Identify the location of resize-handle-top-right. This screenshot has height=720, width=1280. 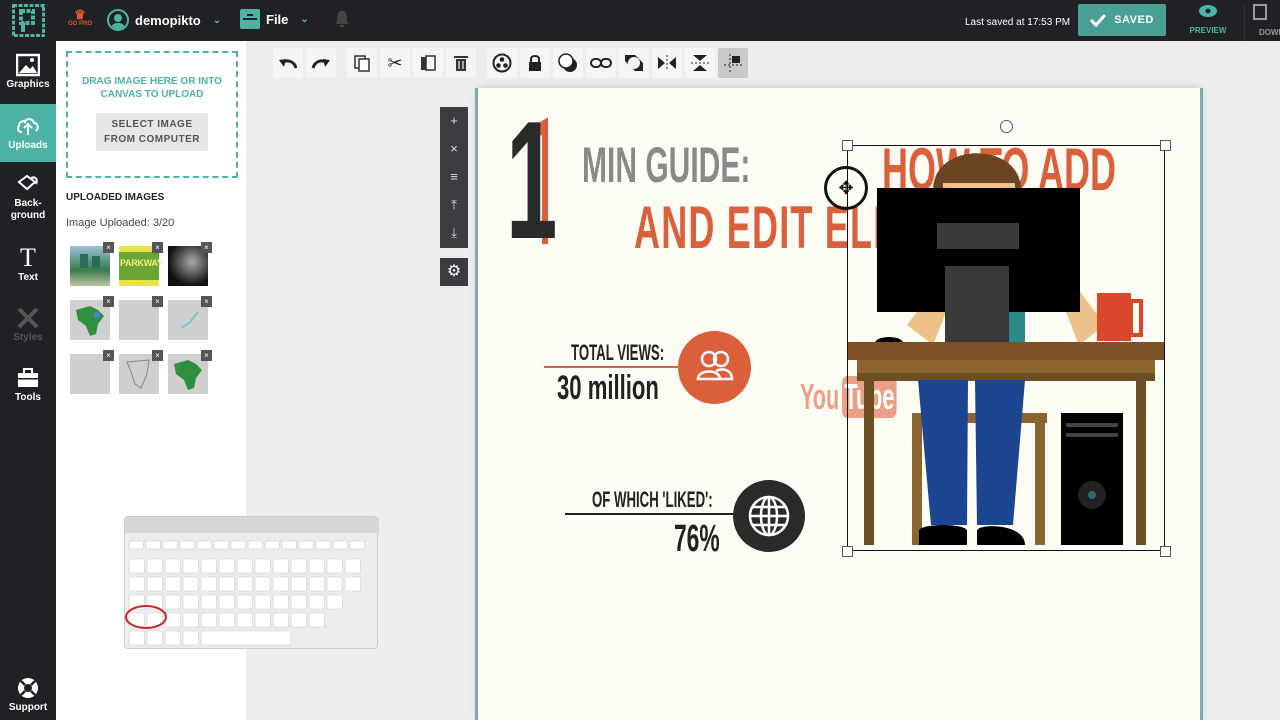
(1165, 145).